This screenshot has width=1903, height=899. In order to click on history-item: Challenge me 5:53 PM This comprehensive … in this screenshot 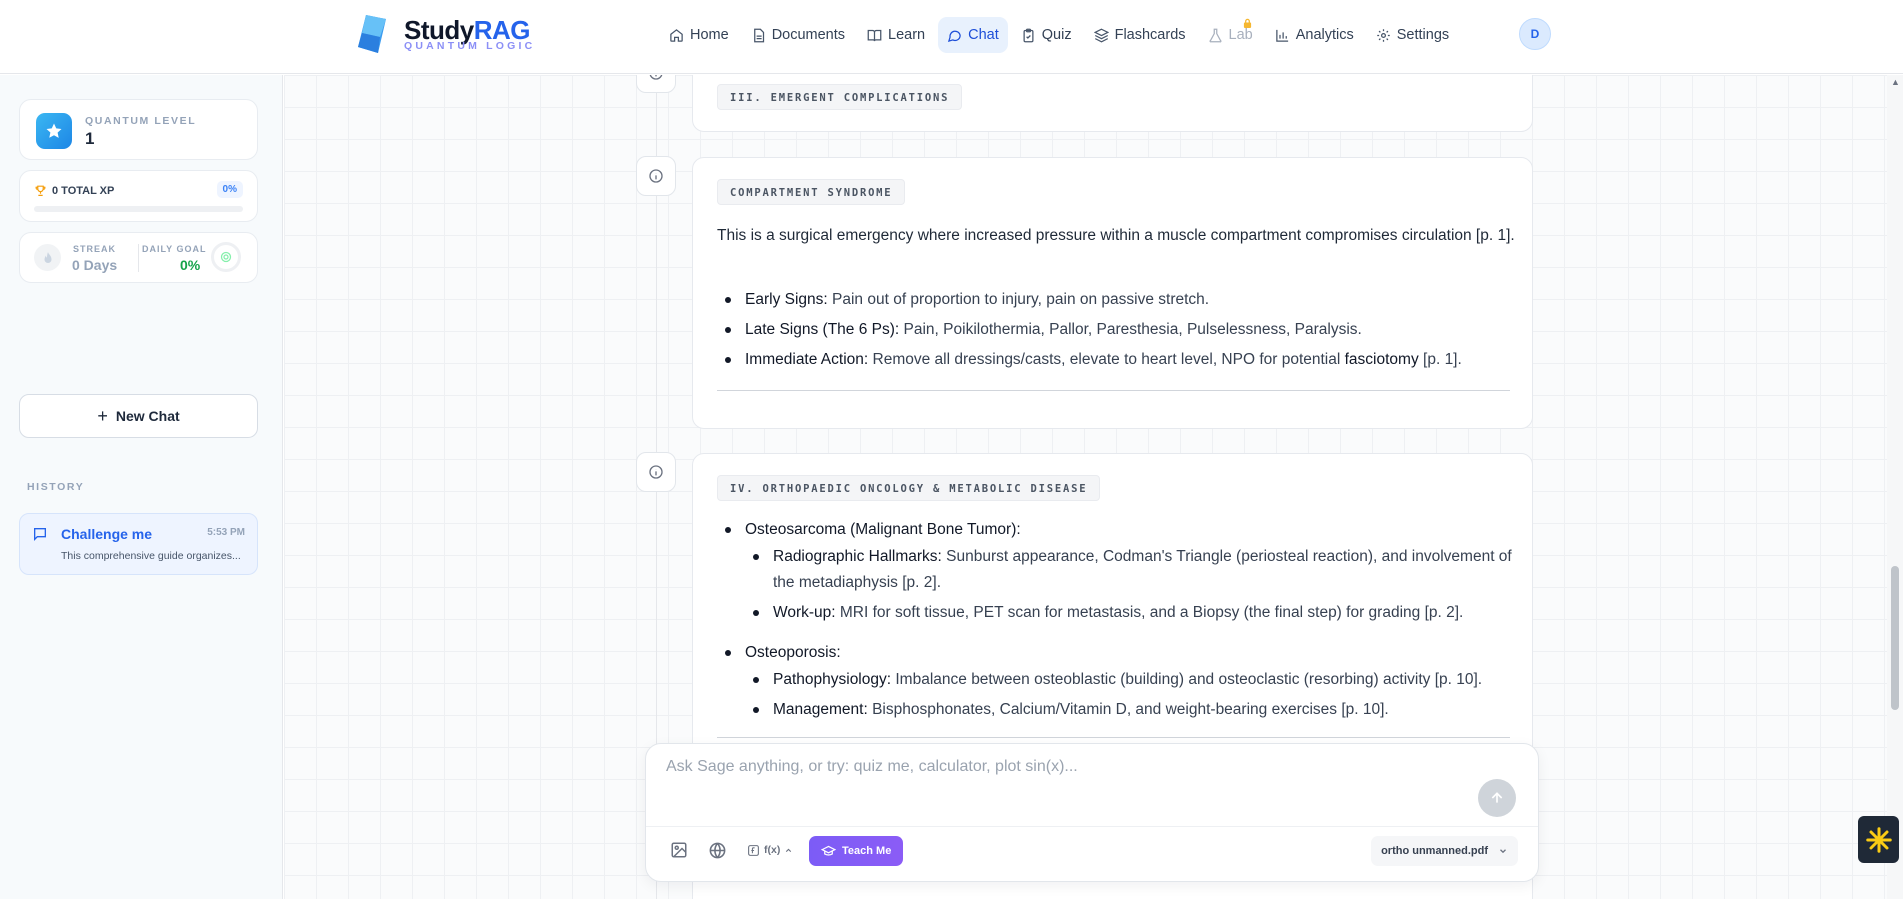, I will do `click(138, 544)`.